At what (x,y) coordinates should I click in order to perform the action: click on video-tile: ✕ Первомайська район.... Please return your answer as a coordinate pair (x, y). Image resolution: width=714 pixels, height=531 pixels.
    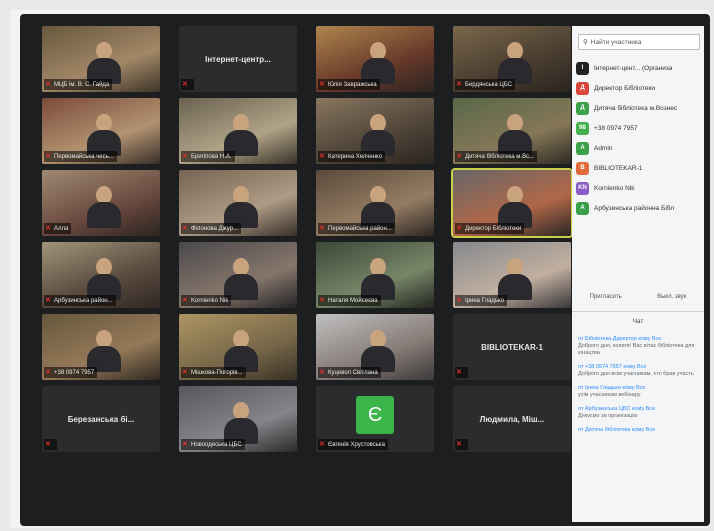
    Looking at the image, I should click on (375, 203).